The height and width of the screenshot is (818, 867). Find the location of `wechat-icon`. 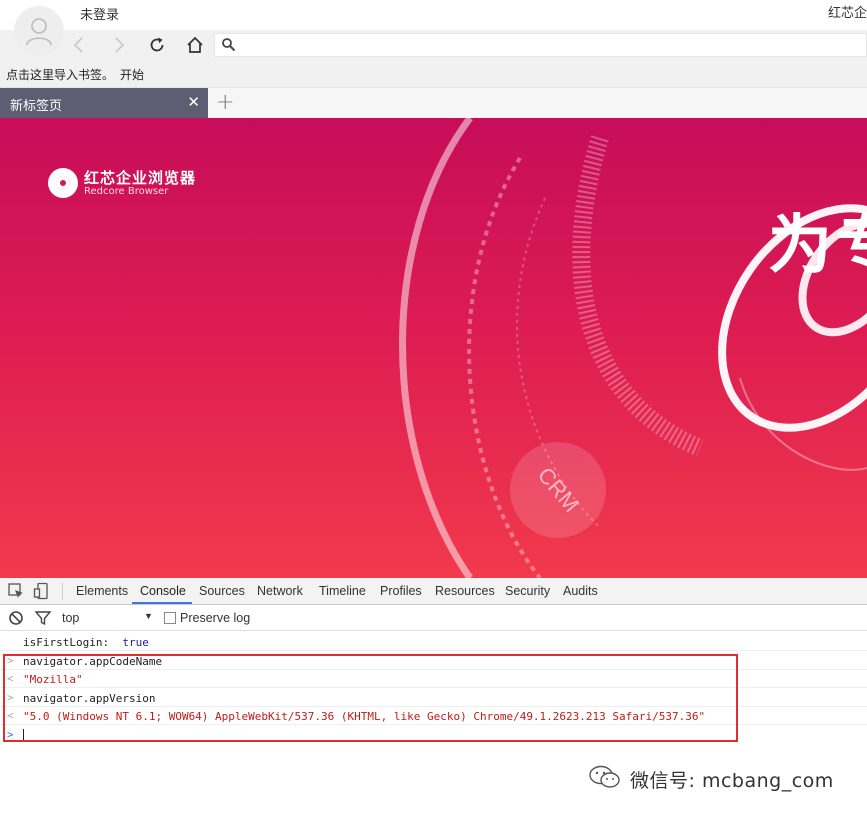

wechat-icon is located at coordinates (604, 776).